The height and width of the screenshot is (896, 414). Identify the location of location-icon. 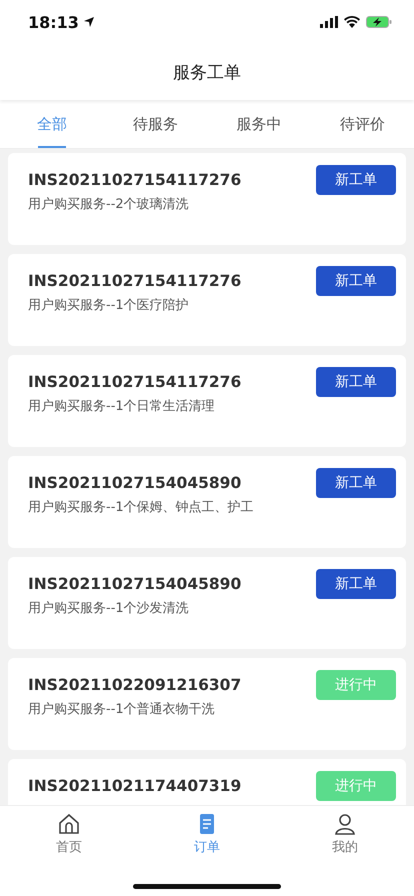
(88, 22).